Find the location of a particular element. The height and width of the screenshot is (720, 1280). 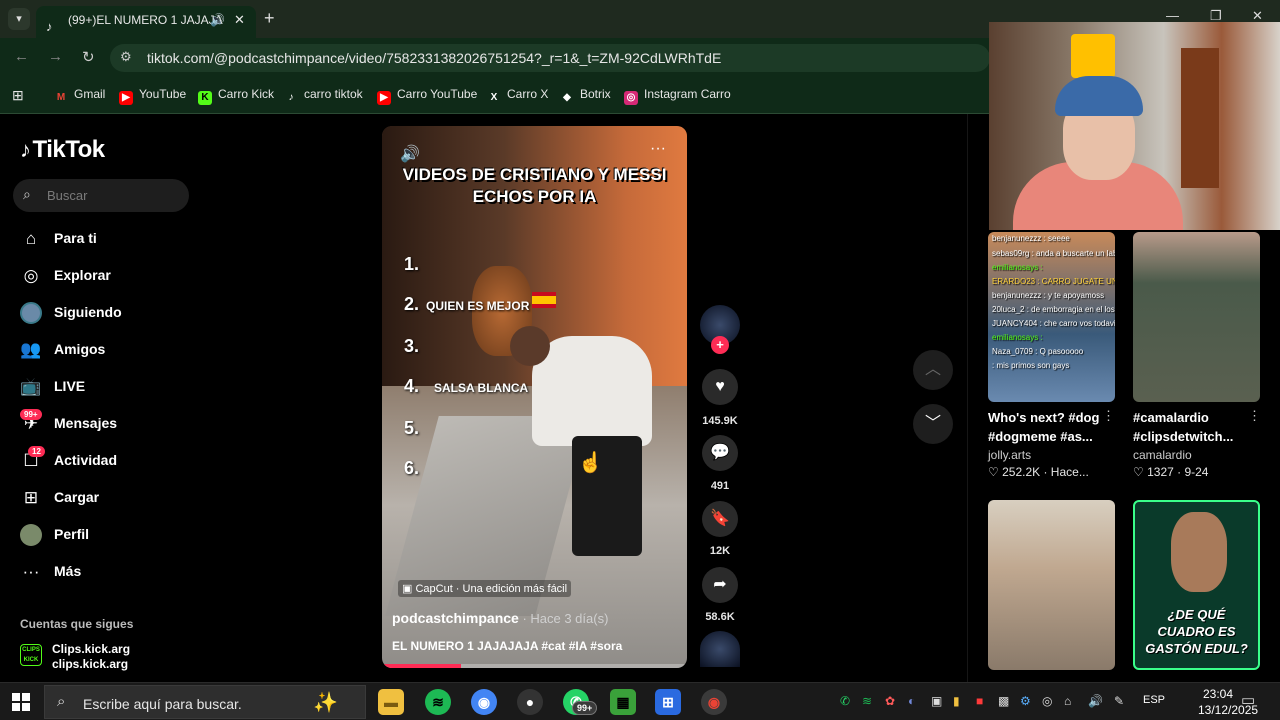

nav-mensajes: ✈ 99+ Mensajes is located at coordinates (105, 424).